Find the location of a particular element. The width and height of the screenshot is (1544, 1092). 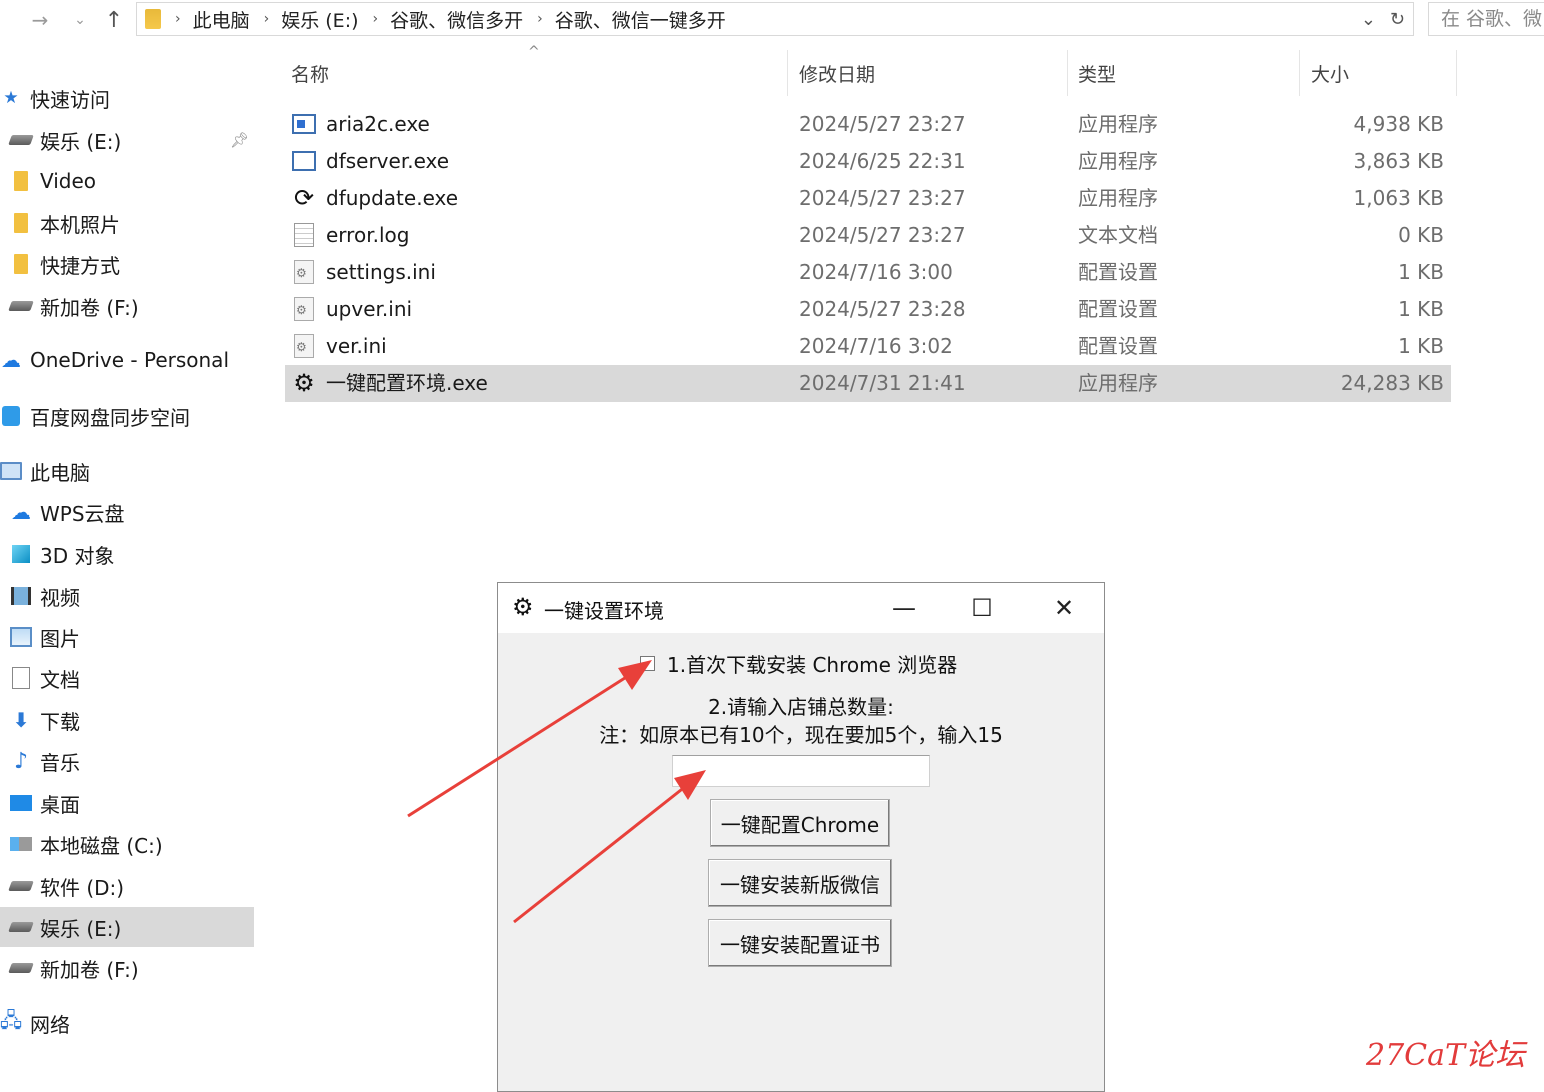

window-icon is located at coordinates (304, 161).